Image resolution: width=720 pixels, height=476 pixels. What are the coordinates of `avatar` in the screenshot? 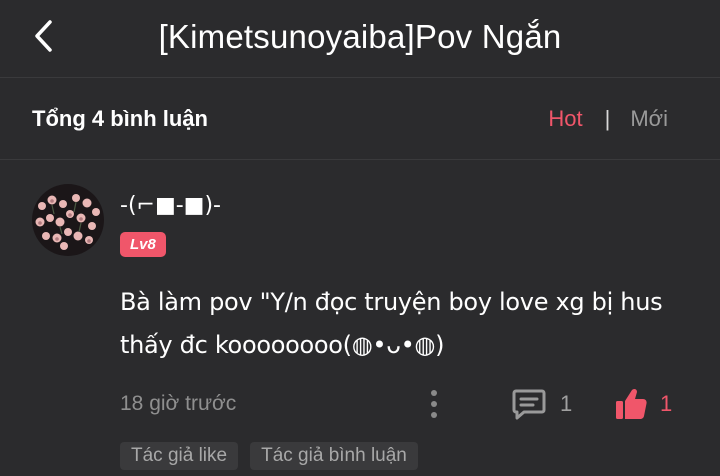 It's located at (68, 220).